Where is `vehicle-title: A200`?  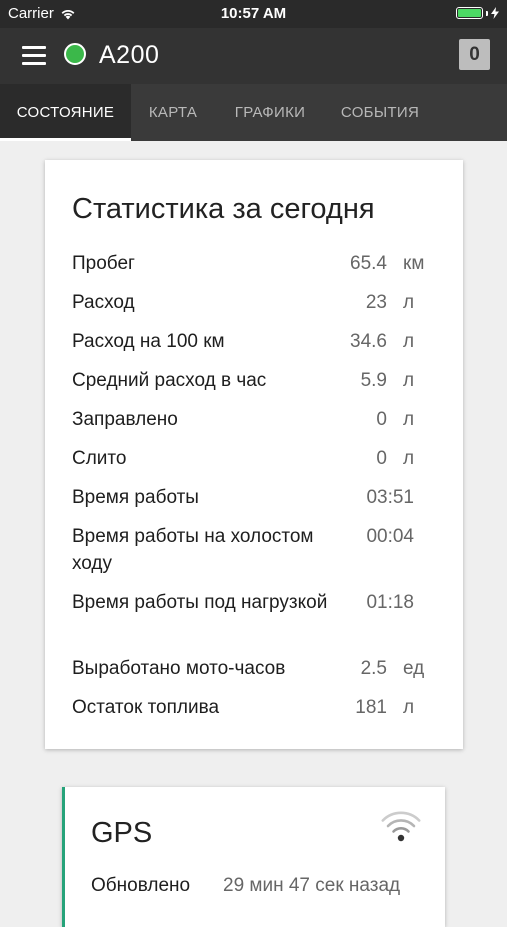 vehicle-title: A200 is located at coordinates (129, 55).